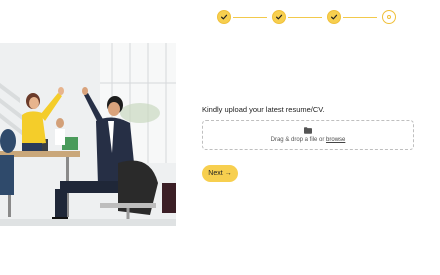 Image resolution: width=440 pixels, height=275 pixels. I want to click on step-1-completed, so click(224, 17).